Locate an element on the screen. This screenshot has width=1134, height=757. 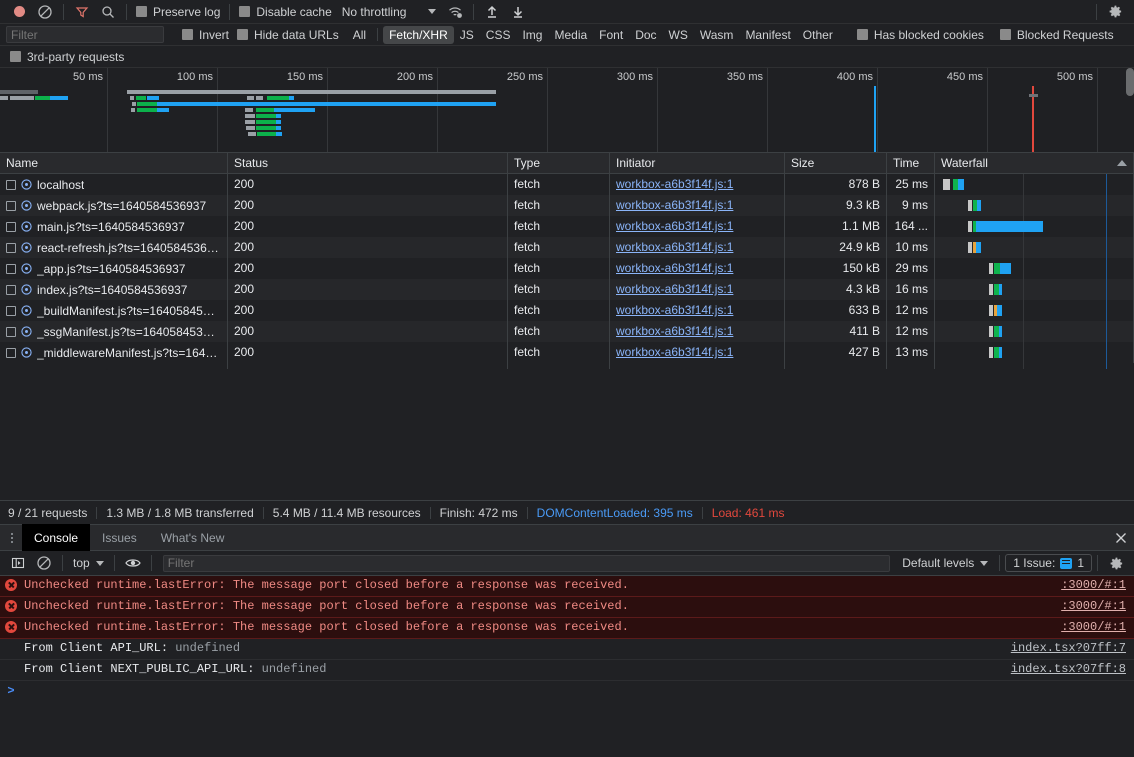
message-source-link: index.tsx?07ff:8 is located at coordinates (1072, 669).